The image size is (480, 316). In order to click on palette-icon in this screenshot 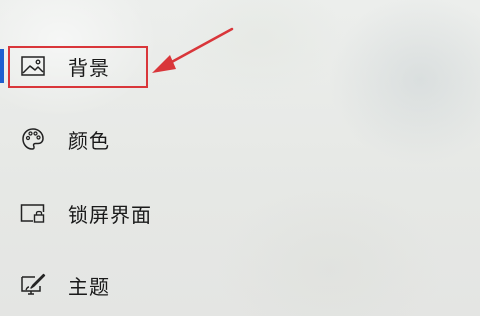, I will do `click(33, 139)`.